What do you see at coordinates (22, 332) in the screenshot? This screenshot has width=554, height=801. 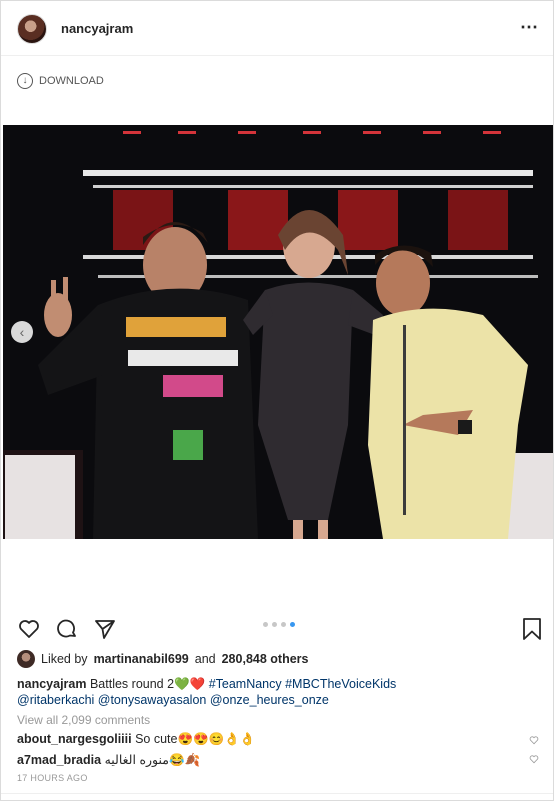 I see `carousel-prev-button: ‹` at bounding box center [22, 332].